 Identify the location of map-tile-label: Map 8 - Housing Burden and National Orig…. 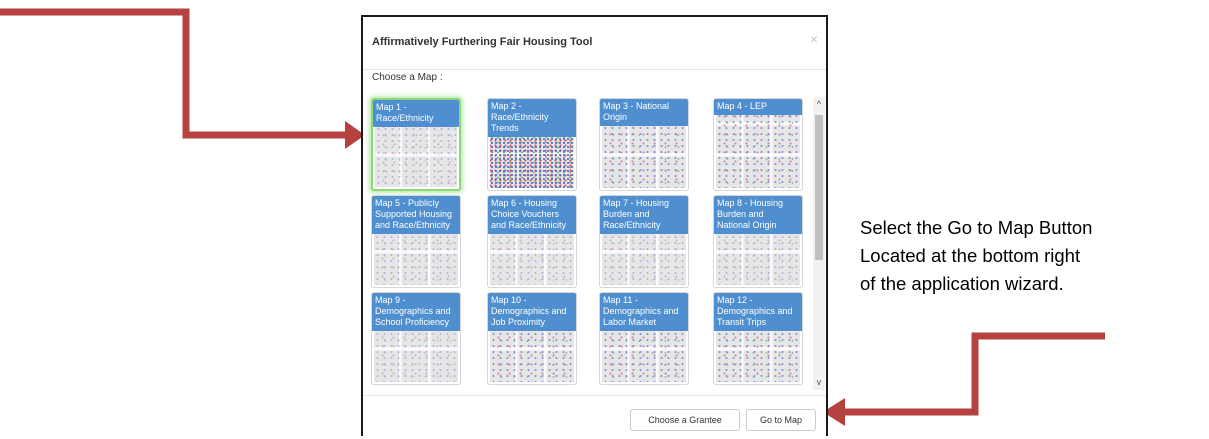
(758, 215).